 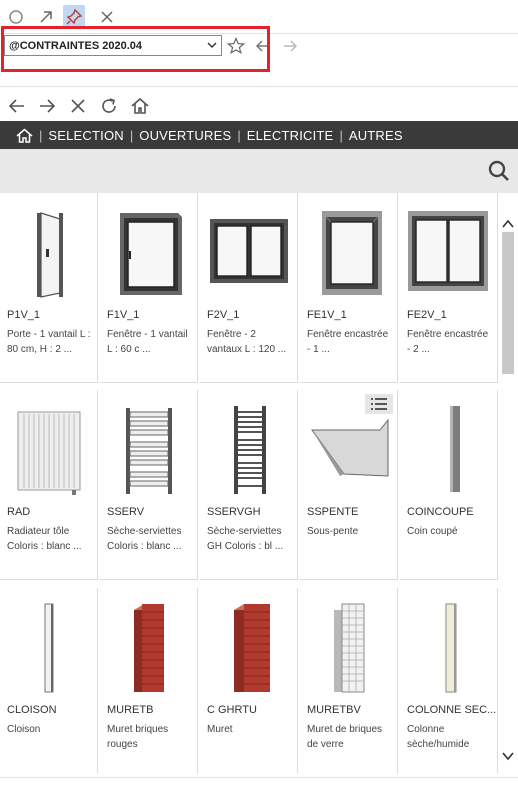 What do you see at coordinates (123, 315) in the screenshot?
I see `item-code: F1V_1` at bounding box center [123, 315].